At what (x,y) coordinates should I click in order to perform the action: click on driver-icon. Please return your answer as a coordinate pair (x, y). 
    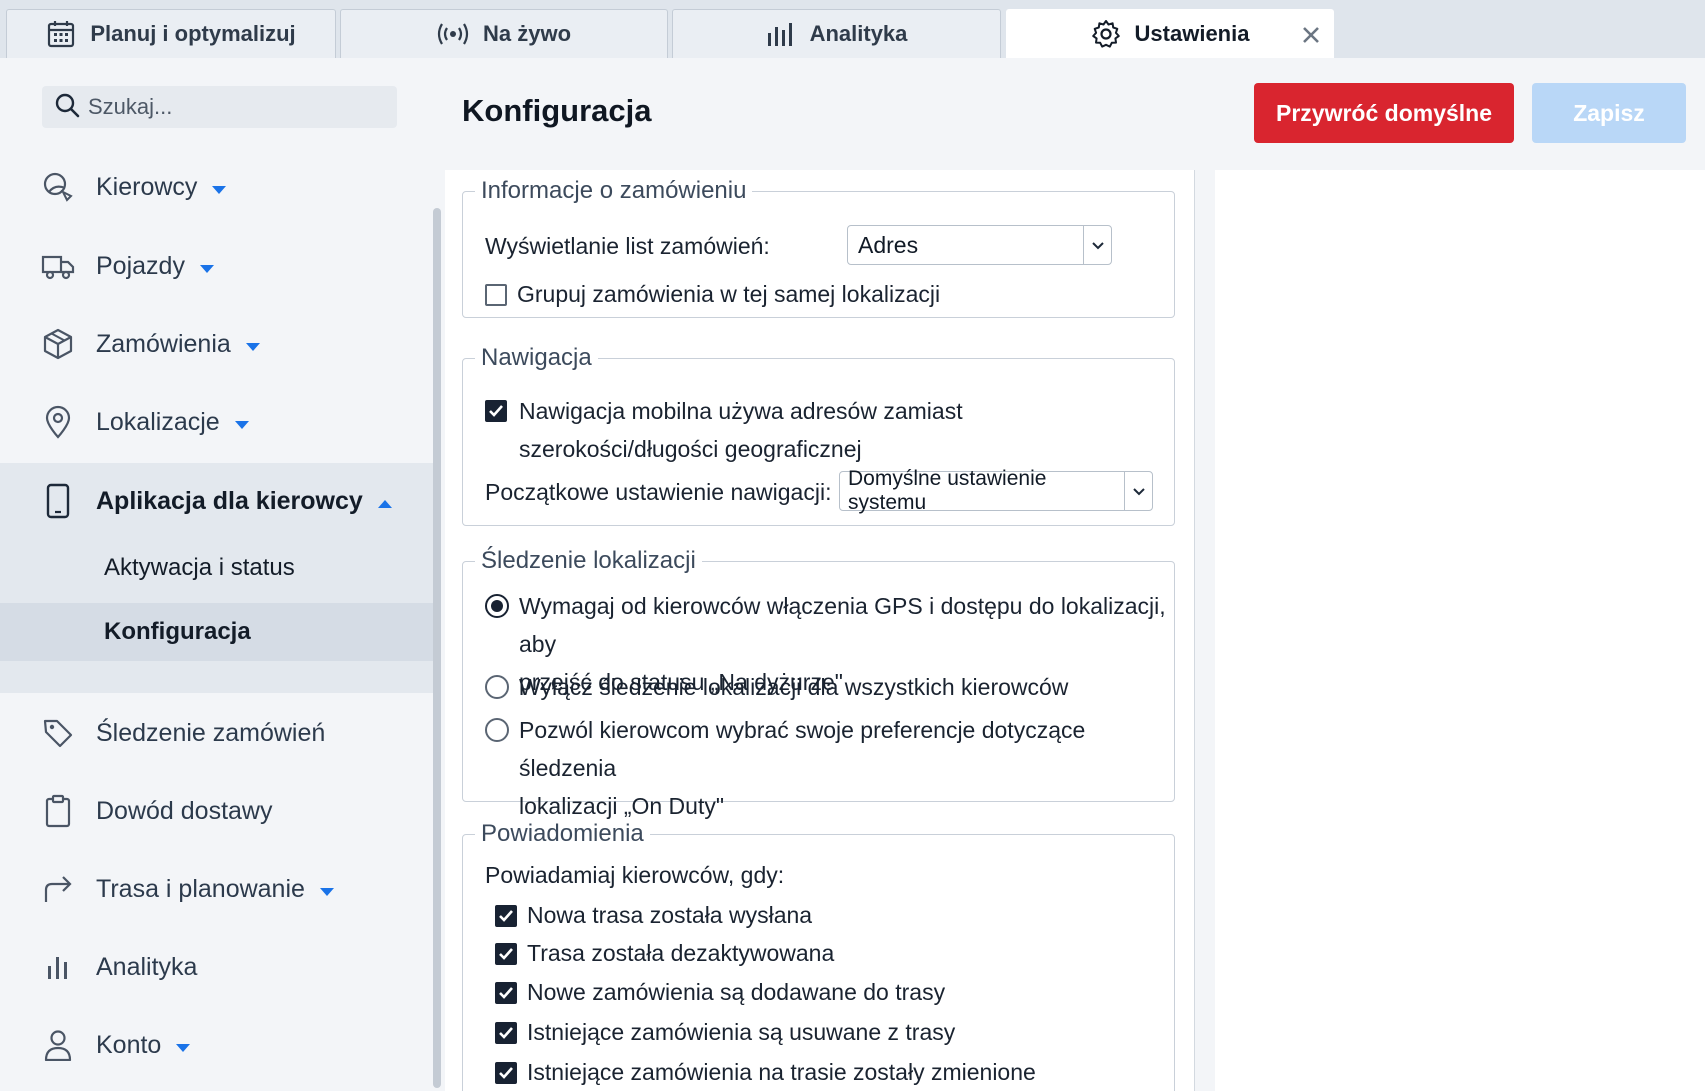
    Looking at the image, I should click on (58, 187).